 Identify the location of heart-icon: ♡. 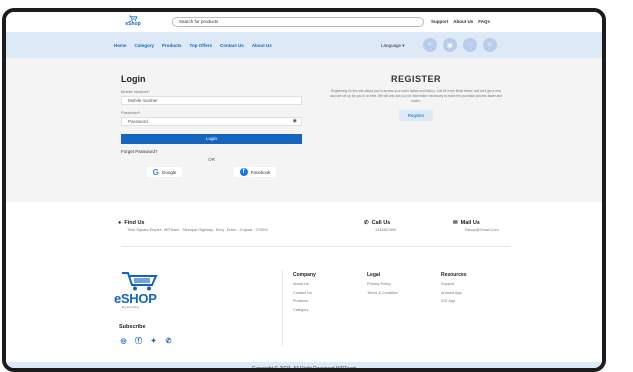
(470, 45).